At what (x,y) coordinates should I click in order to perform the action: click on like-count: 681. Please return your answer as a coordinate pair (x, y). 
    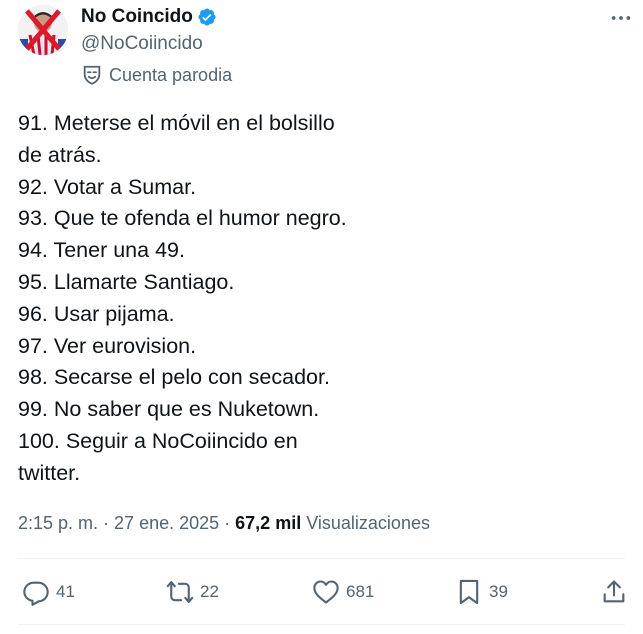
    Looking at the image, I should click on (360, 591).